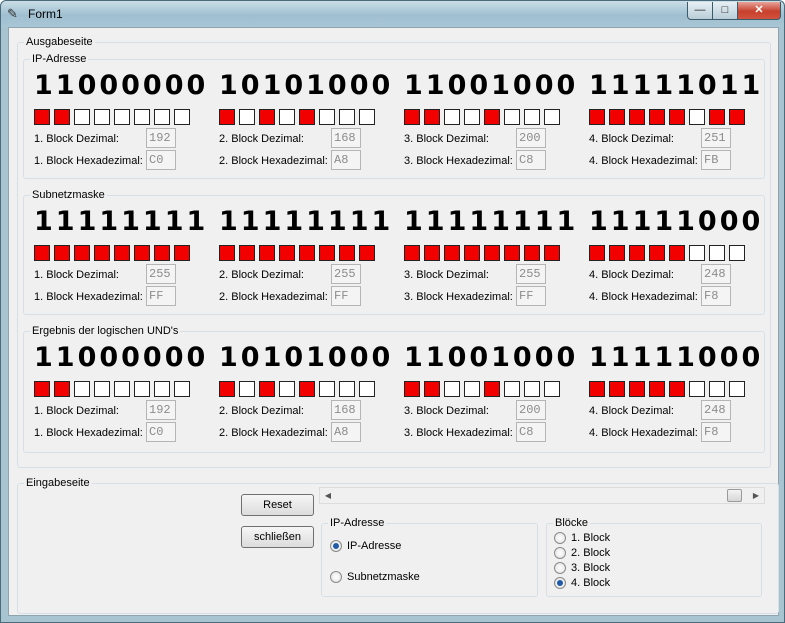  Describe the element at coordinates (542, 495) in the screenshot. I see `value-scrollbar: ◀ ▶` at that location.